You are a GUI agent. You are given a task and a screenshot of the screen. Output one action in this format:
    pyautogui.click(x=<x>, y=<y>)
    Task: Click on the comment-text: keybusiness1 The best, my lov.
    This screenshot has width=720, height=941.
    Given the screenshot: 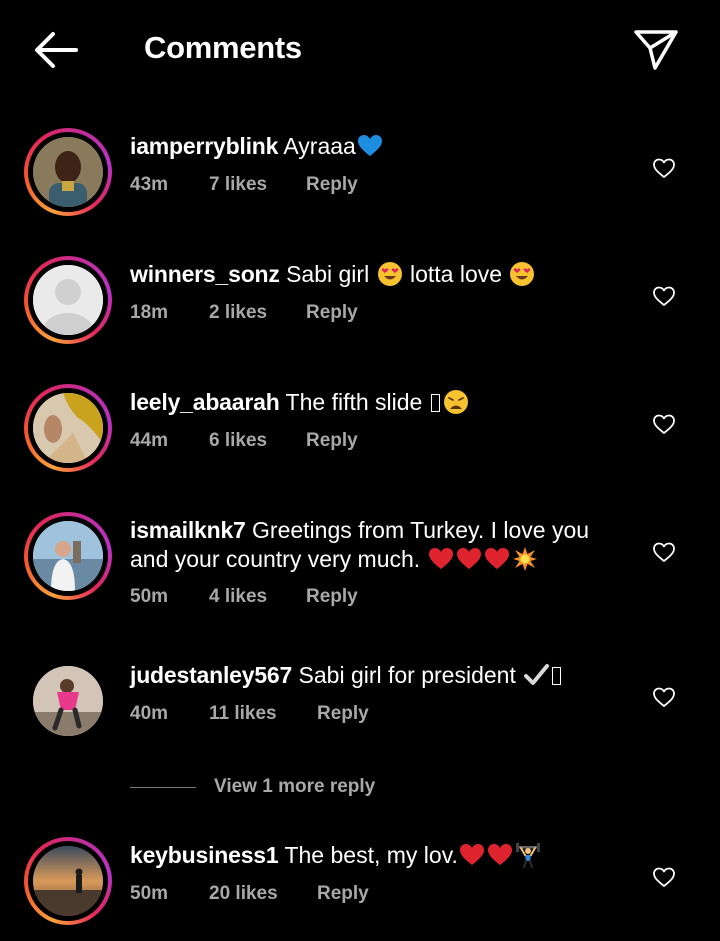 What is the action you would take?
    pyautogui.click(x=370, y=855)
    